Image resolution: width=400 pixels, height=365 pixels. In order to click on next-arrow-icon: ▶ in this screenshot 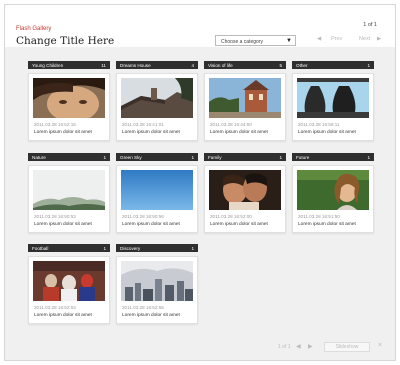, I will do `click(379, 39)`.